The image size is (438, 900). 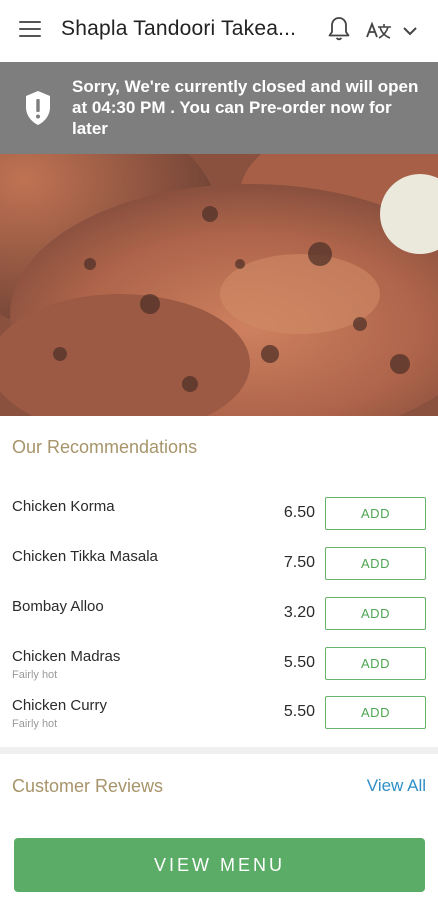 I want to click on item-price: 3.20, so click(x=299, y=612).